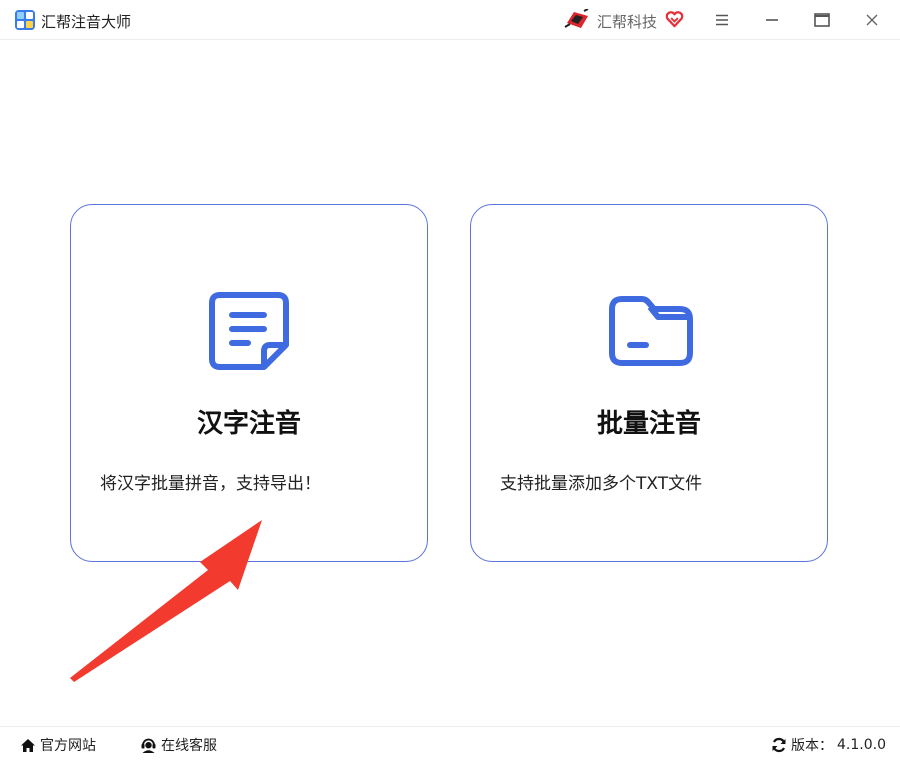 The height and width of the screenshot is (760, 900). What do you see at coordinates (249, 331) in the screenshot?
I see `document-icon` at bounding box center [249, 331].